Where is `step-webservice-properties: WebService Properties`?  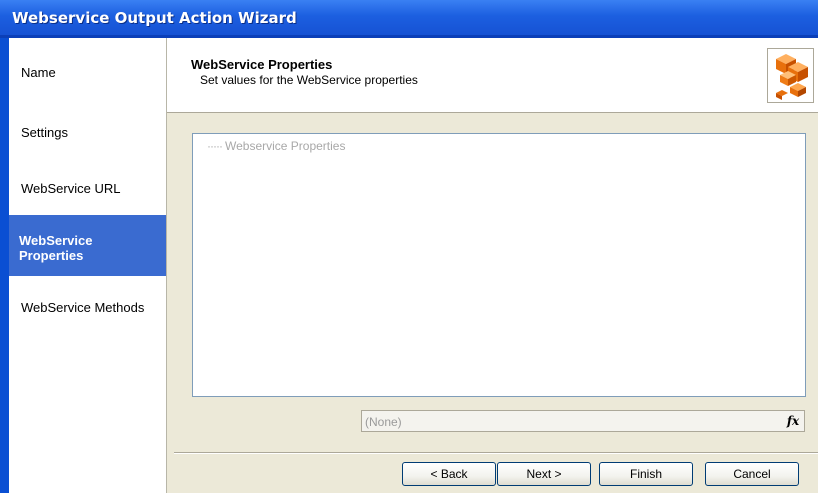 step-webservice-properties: WebService Properties is located at coordinates (87, 245).